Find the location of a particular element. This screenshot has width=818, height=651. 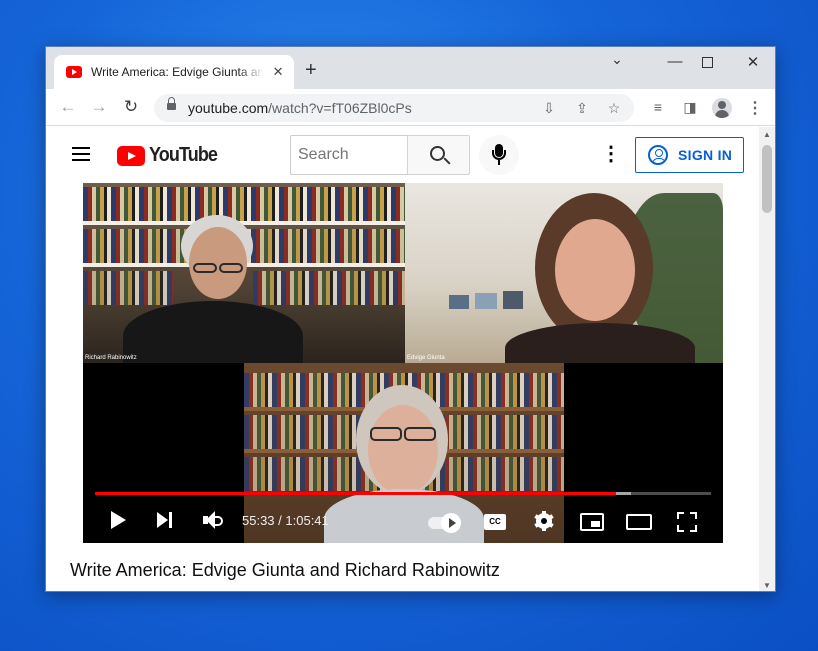

progress-played is located at coordinates (356, 493).